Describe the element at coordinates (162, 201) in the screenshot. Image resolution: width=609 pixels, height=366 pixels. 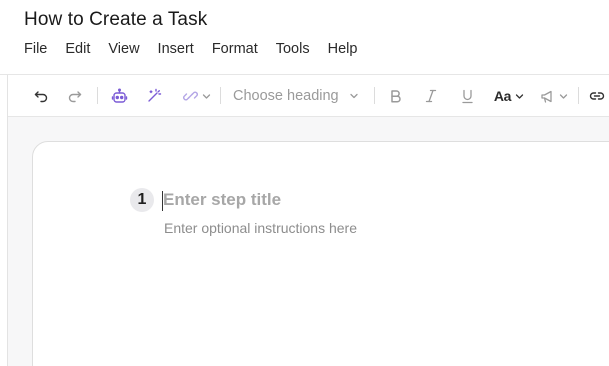
I see `text-cursor` at that location.